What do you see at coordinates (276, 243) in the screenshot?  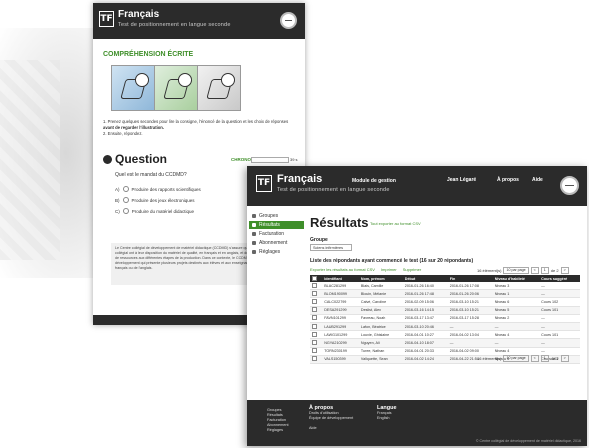 I see `sidebar-item-abonnement: Abonnement` at bounding box center [276, 243].